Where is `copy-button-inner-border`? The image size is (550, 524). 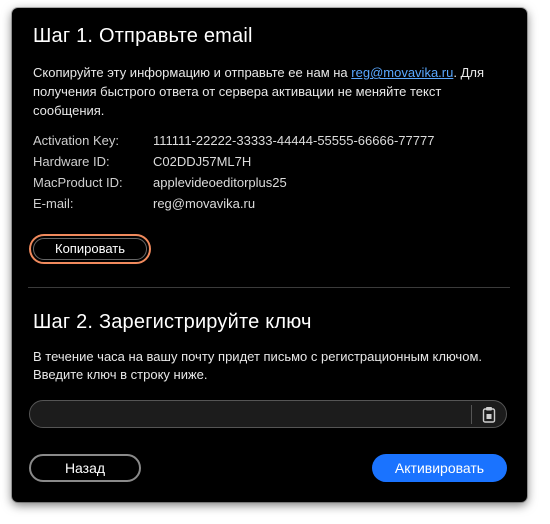 copy-button-inner-border is located at coordinates (90, 249).